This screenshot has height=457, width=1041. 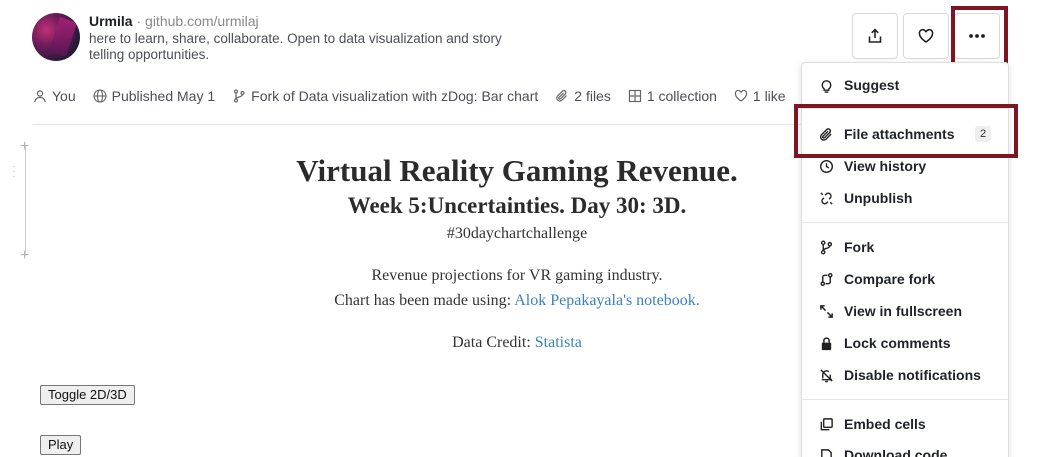 I want to click on meta-collections-label: 1 collection, so click(x=681, y=96).